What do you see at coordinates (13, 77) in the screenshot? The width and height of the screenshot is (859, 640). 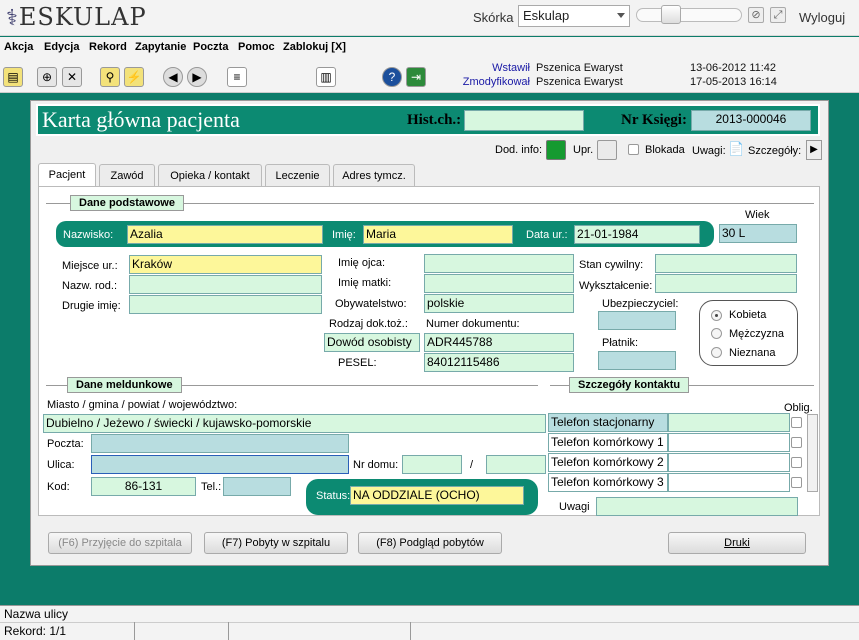 I see `save-icon: ▤` at bounding box center [13, 77].